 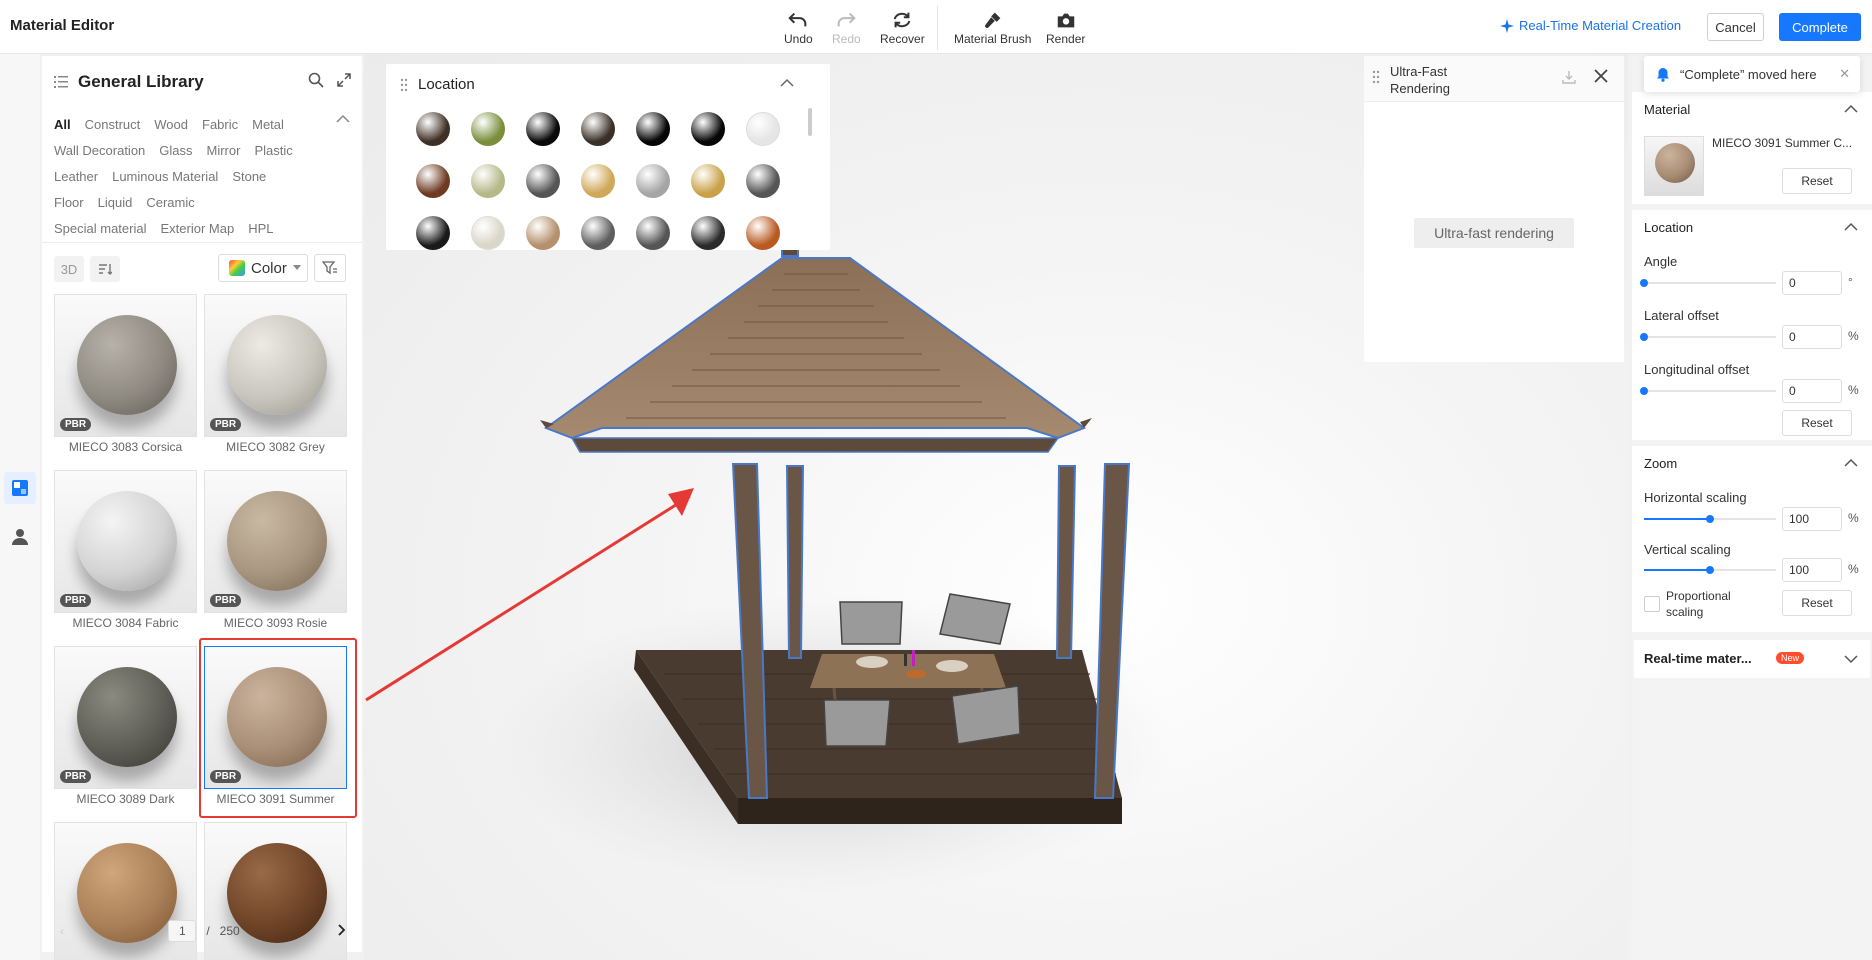 I want to click on close-icon: ✕, so click(x=1844, y=74).